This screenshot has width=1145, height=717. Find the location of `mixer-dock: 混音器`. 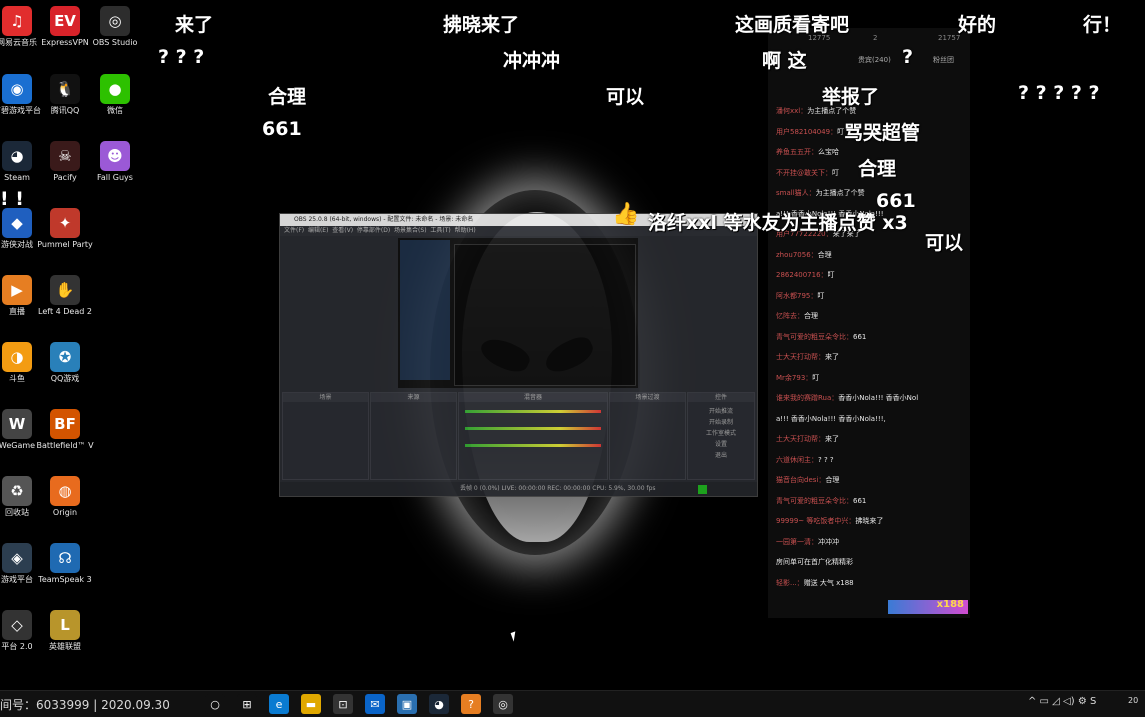

mixer-dock: 混音器 is located at coordinates (533, 436).